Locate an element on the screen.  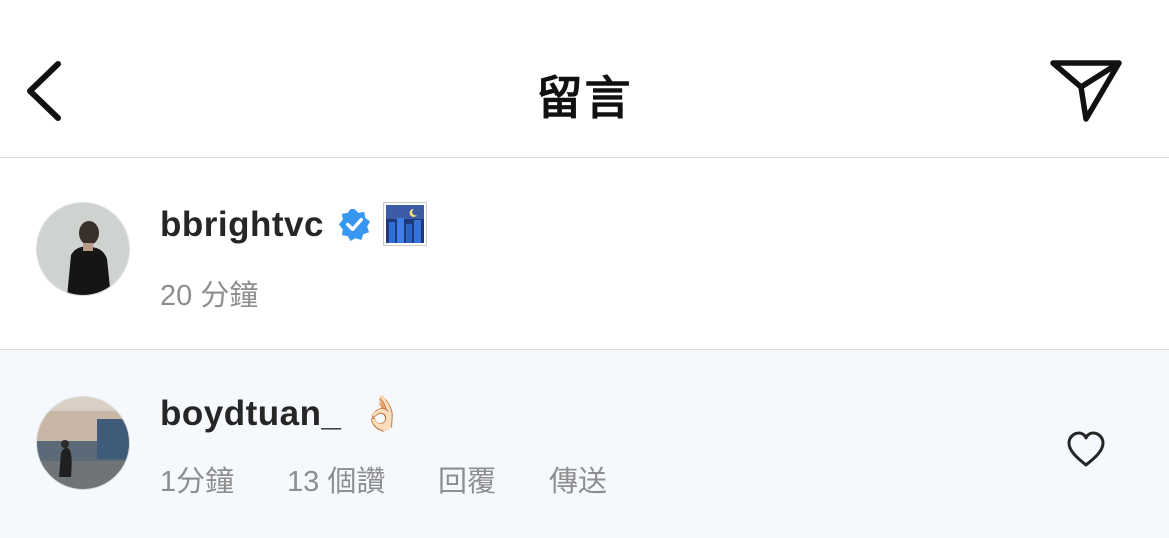
commenter-username: boydtuan_ is located at coordinates (250, 414).